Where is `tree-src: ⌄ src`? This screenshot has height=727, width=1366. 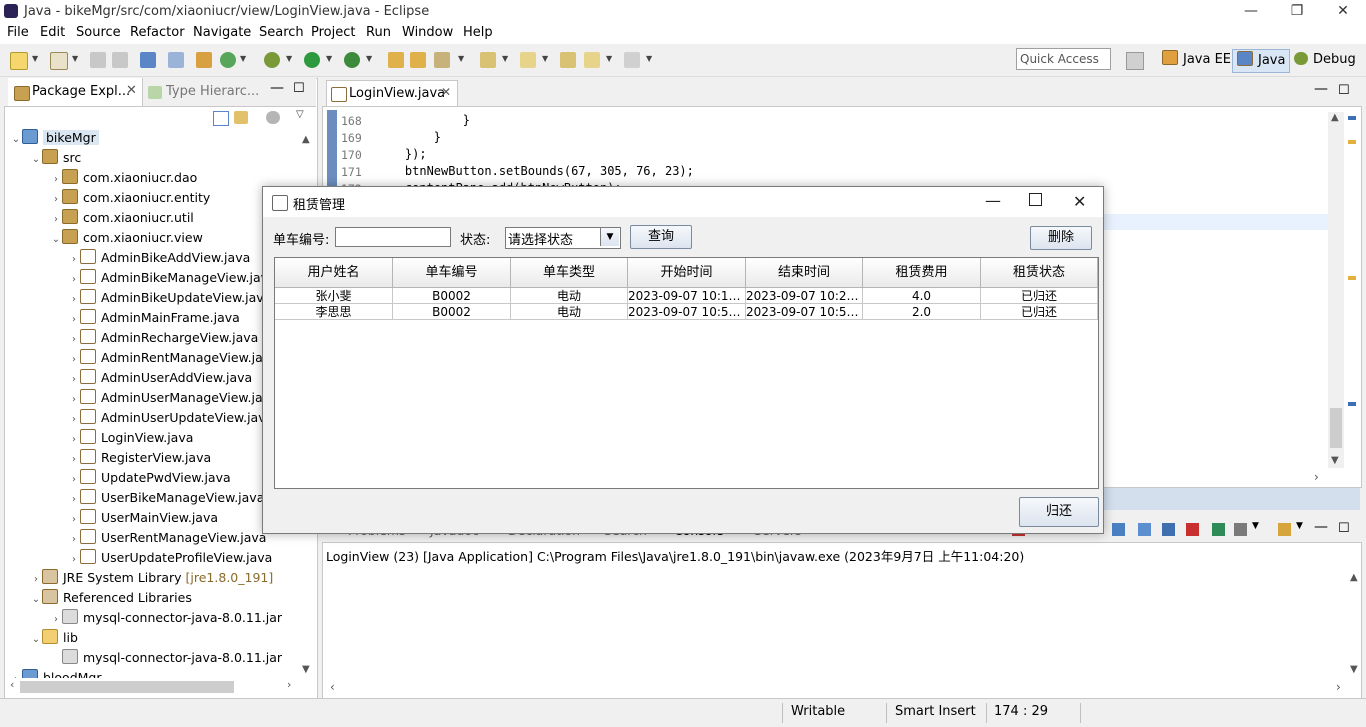
tree-src: ⌄ src is located at coordinates (55, 158).